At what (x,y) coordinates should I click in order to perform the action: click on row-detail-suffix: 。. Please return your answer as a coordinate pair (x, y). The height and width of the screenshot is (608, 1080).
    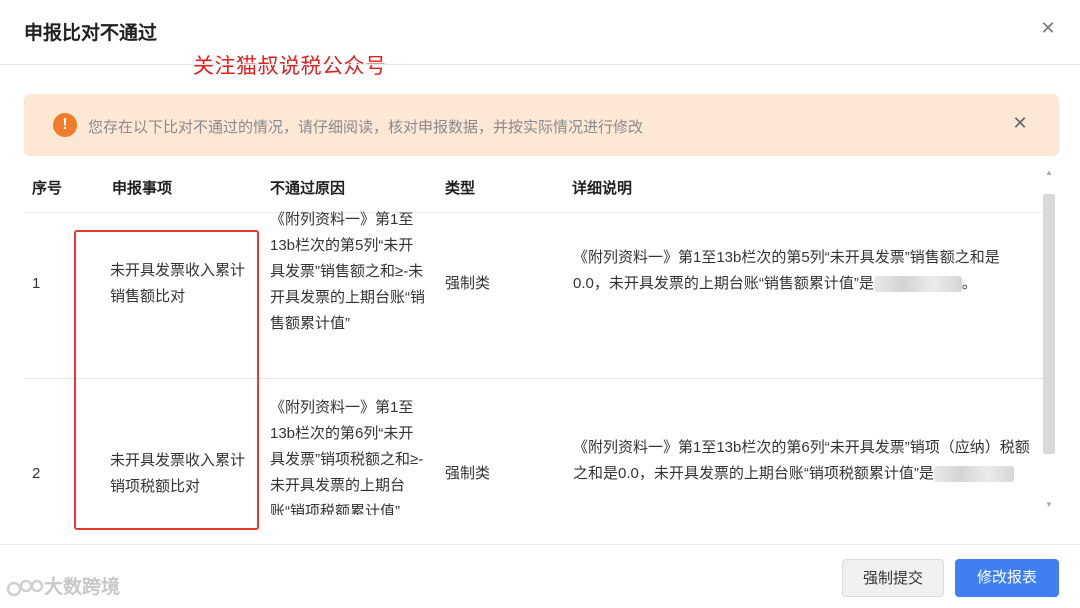
    Looking at the image, I should click on (969, 283).